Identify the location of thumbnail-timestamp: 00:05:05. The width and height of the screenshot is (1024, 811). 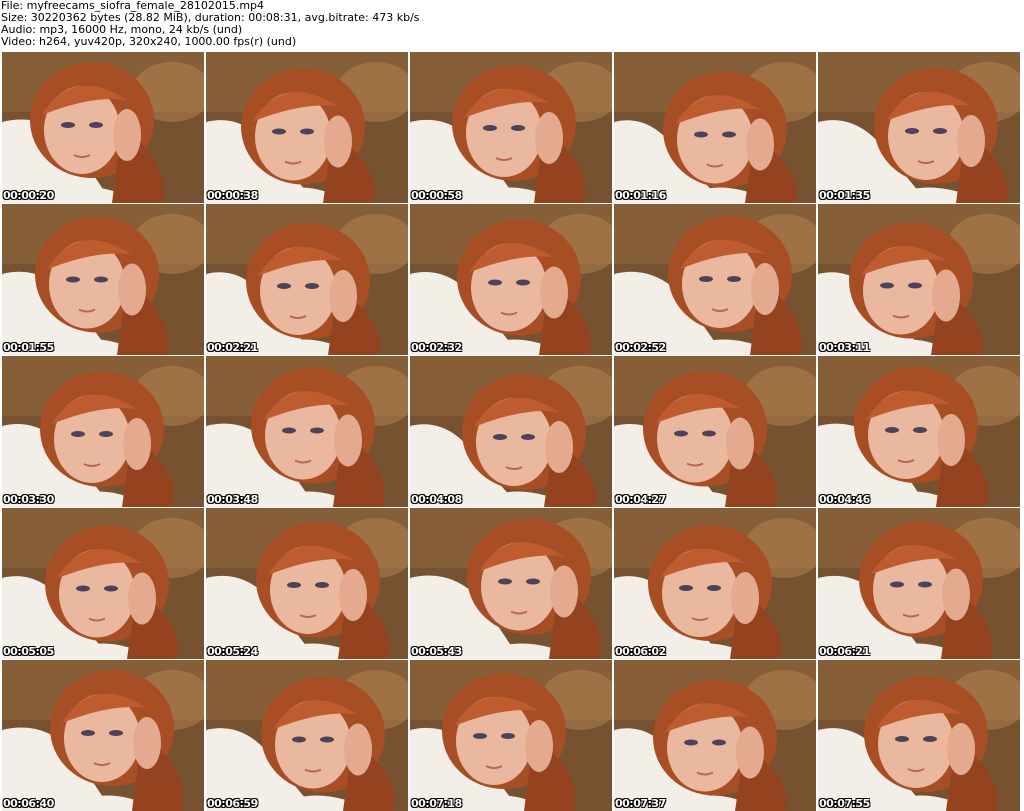
(28, 651).